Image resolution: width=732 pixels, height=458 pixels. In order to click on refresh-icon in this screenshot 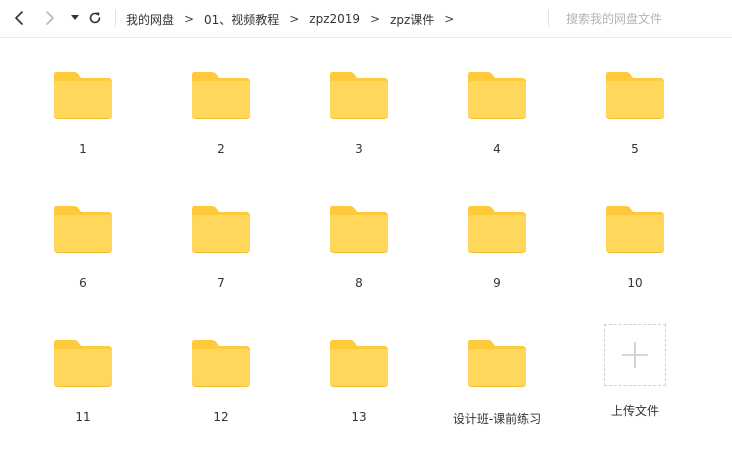, I will do `click(95, 18)`.